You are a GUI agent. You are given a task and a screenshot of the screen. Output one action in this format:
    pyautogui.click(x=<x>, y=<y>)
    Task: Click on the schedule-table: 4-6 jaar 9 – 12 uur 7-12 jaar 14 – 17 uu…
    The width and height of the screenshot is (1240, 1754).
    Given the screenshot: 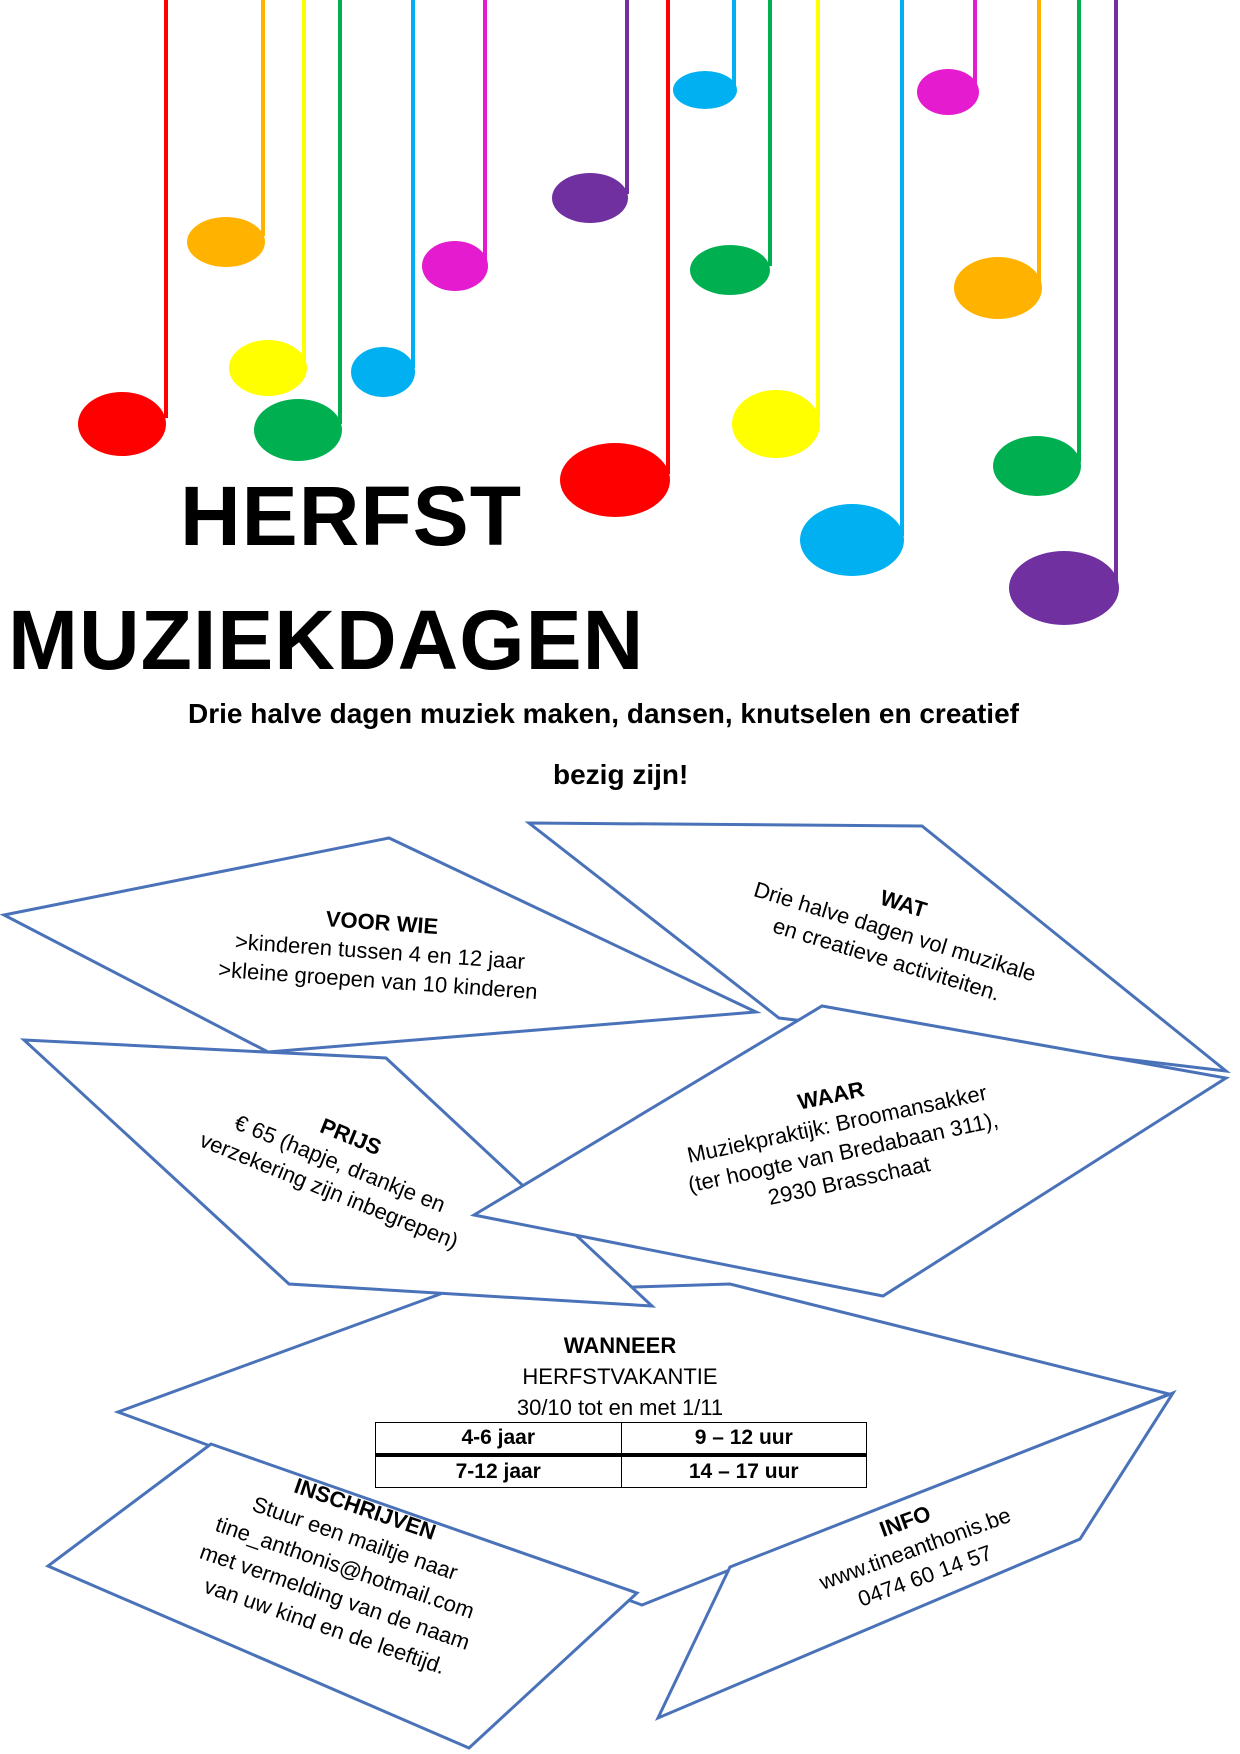 What is the action you would take?
    pyautogui.click(x=621, y=1455)
    